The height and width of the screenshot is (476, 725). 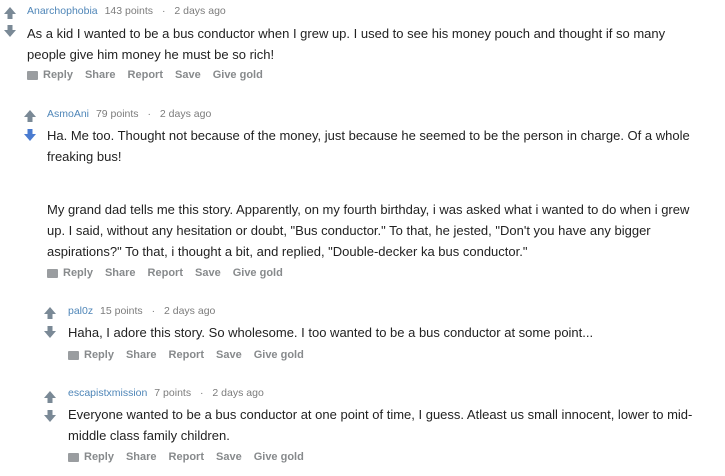 What do you see at coordinates (121, 311) in the screenshot?
I see `points: 15 points` at bounding box center [121, 311].